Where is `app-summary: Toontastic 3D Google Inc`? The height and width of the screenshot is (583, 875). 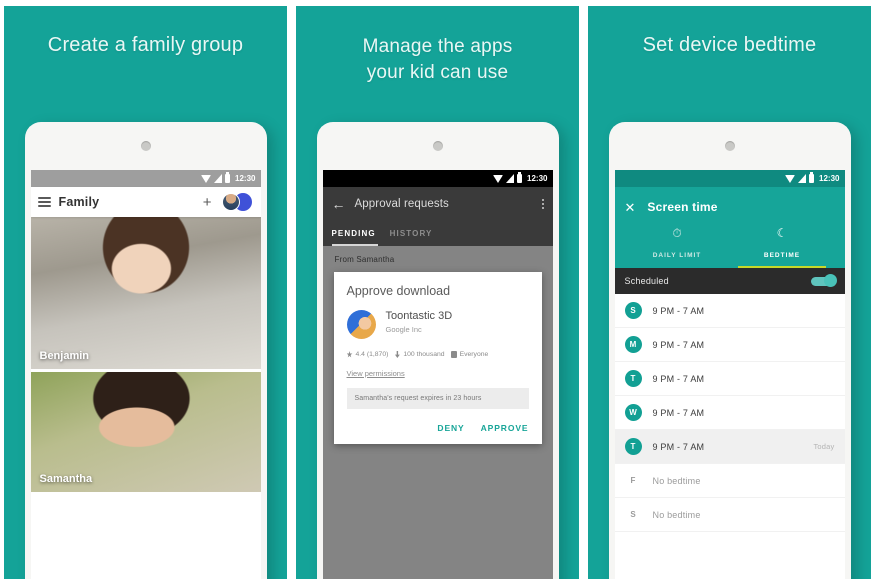
app-summary: Toontastic 3D Google Inc is located at coordinates (437, 324).